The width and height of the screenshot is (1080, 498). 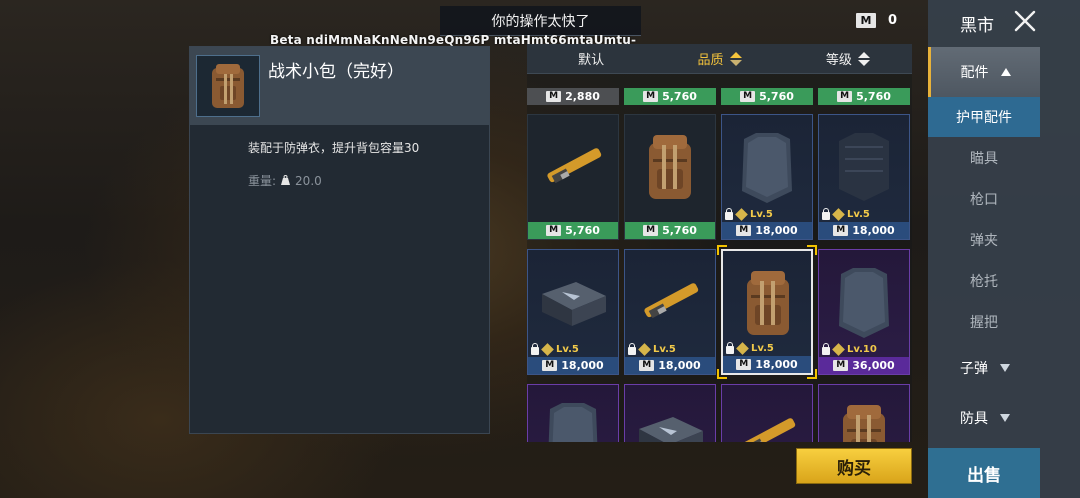 I want to click on chevron-up-icon, so click(x=1005, y=72).